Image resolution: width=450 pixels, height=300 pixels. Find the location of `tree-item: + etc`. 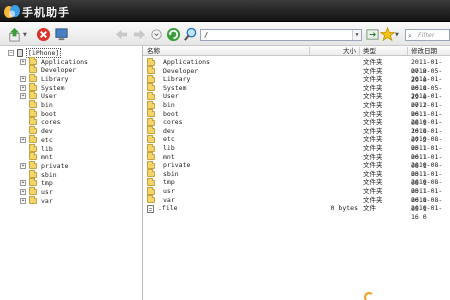

tree-item: + etc is located at coordinates (36, 139).